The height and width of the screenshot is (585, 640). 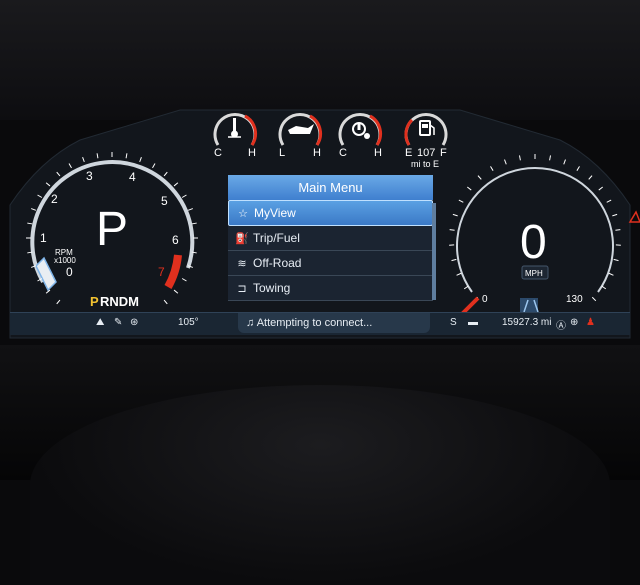 I want to click on trans-low-label: C, so click(x=343, y=153).